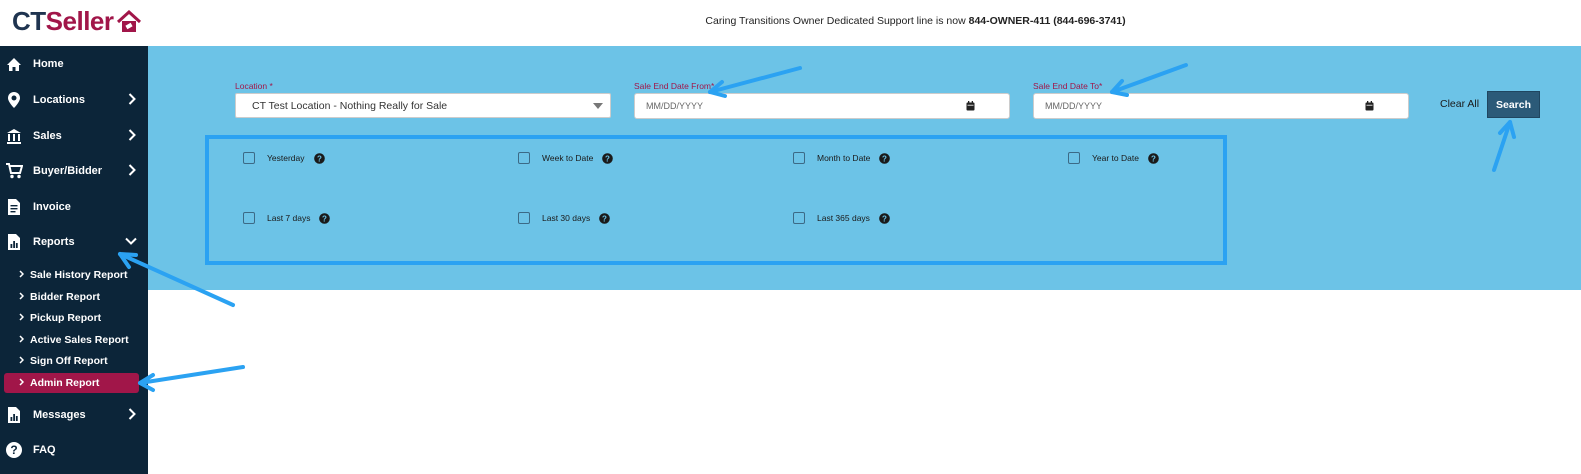 Image resolution: width=1581 pixels, height=474 pixels. What do you see at coordinates (14, 207) in the screenshot?
I see `invoice-icon` at bounding box center [14, 207].